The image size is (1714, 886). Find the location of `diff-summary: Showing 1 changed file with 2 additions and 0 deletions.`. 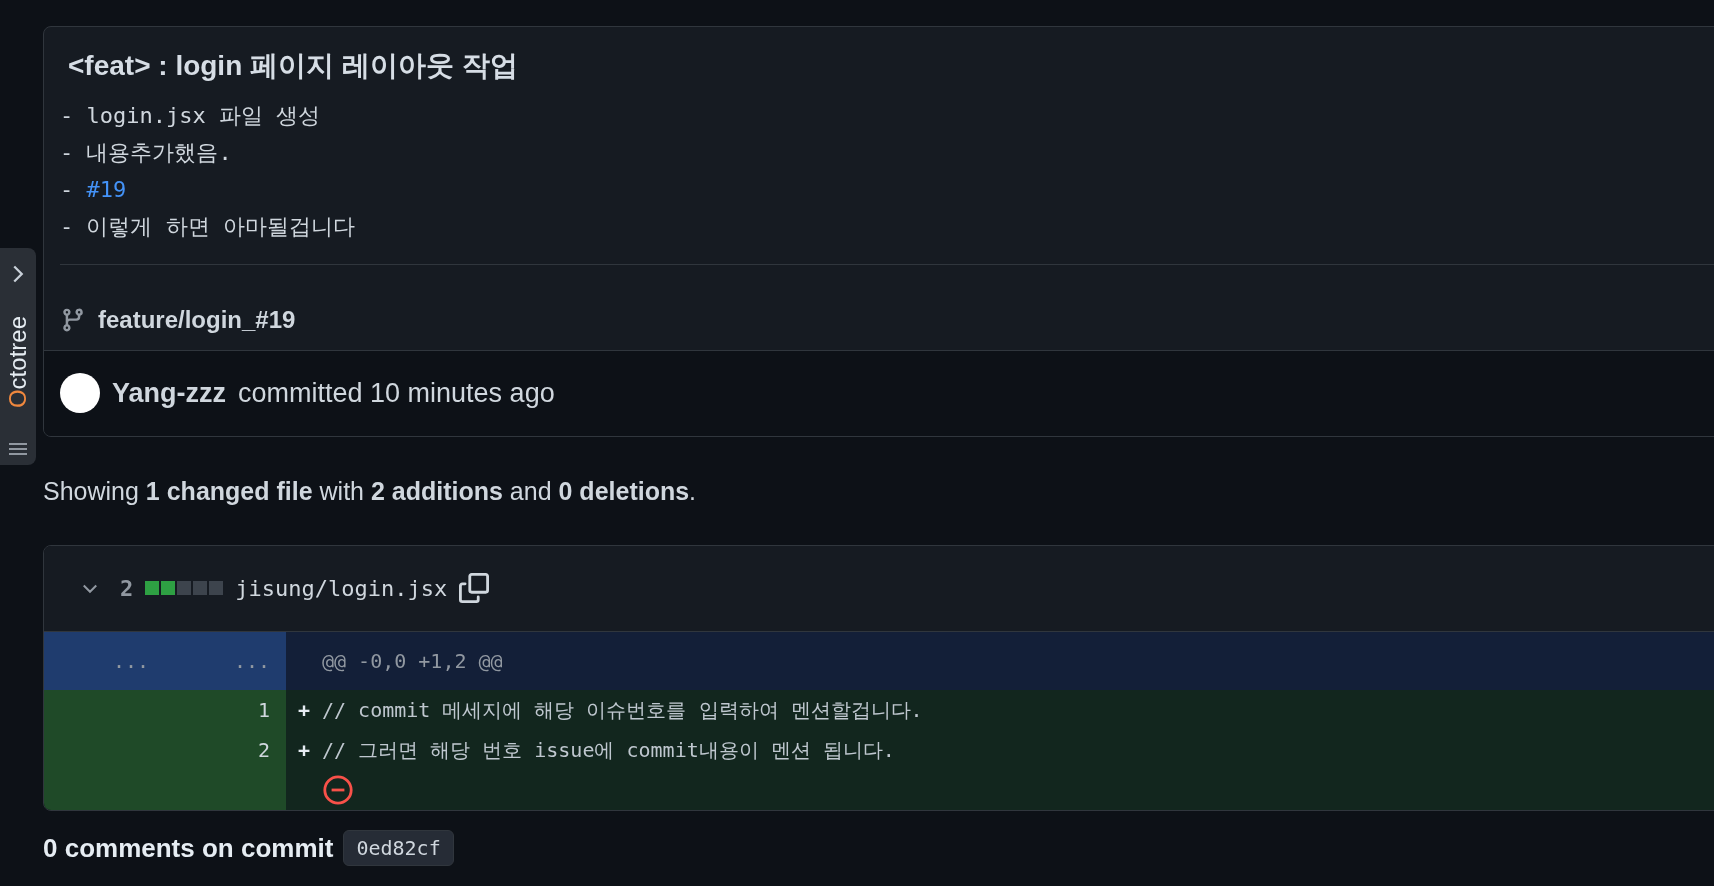

diff-summary: Showing 1 changed file with 2 additions and 0 deletions. is located at coordinates (370, 492).